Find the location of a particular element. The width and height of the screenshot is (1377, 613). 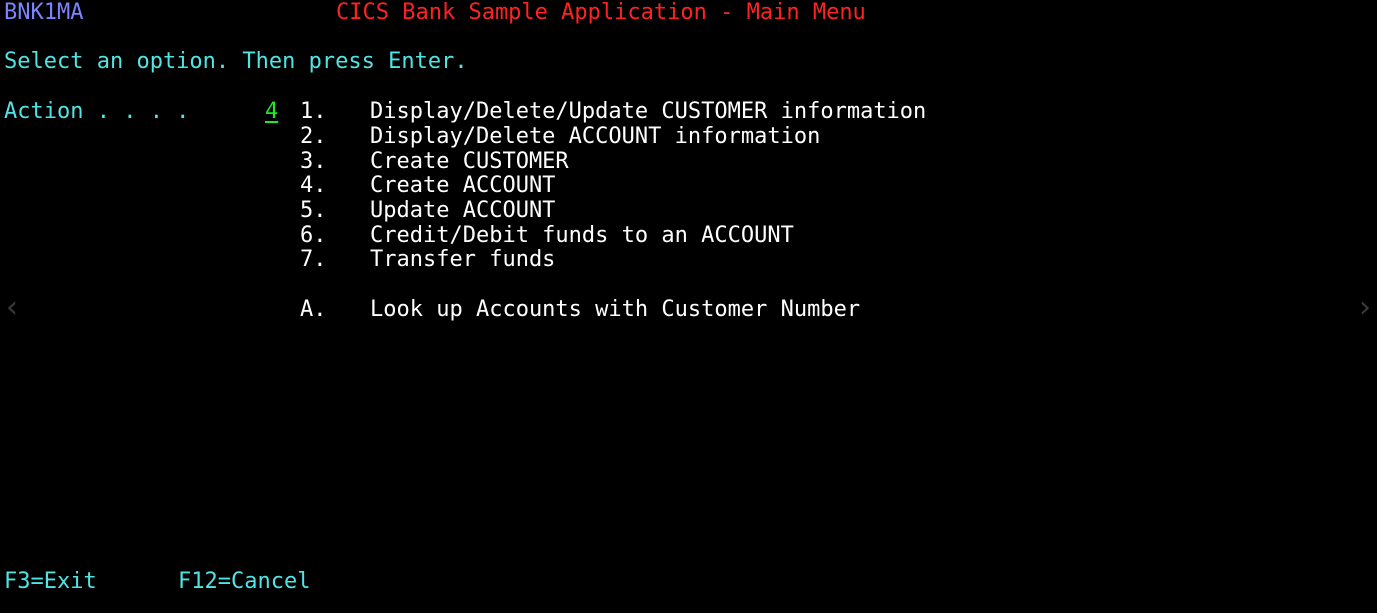

f3-exit-key: F3=Exit is located at coordinates (50, 582).